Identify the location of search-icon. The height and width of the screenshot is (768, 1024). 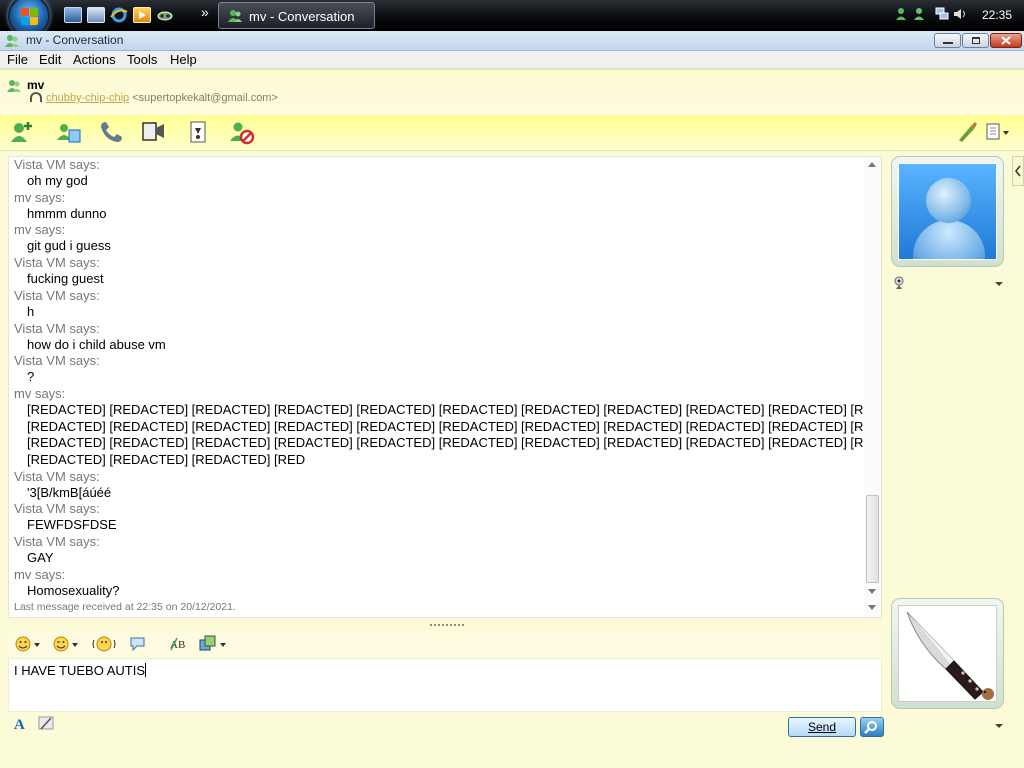
(870, 727).